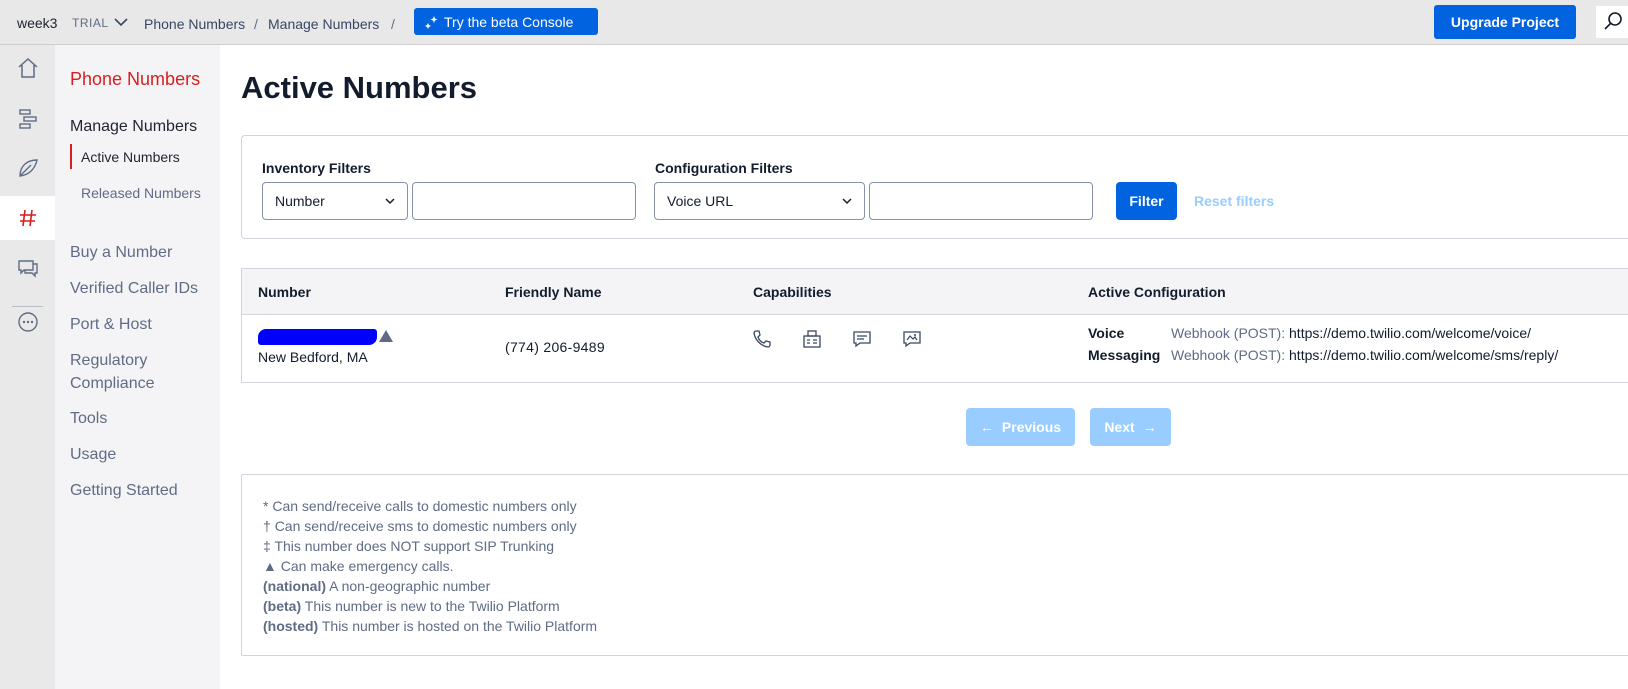 The height and width of the screenshot is (689, 1628). What do you see at coordinates (323, 24) in the screenshot?
I see `breadcrumb-manage-numbers: Manage Numbers` at bounding box center [323, 24].